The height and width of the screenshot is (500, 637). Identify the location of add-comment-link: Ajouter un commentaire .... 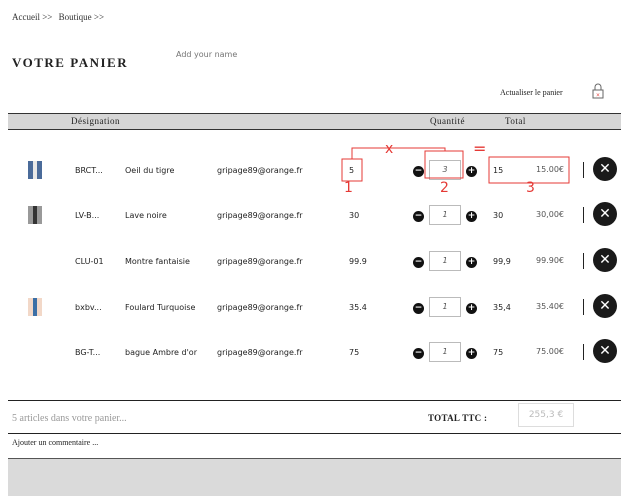
(55, 442).